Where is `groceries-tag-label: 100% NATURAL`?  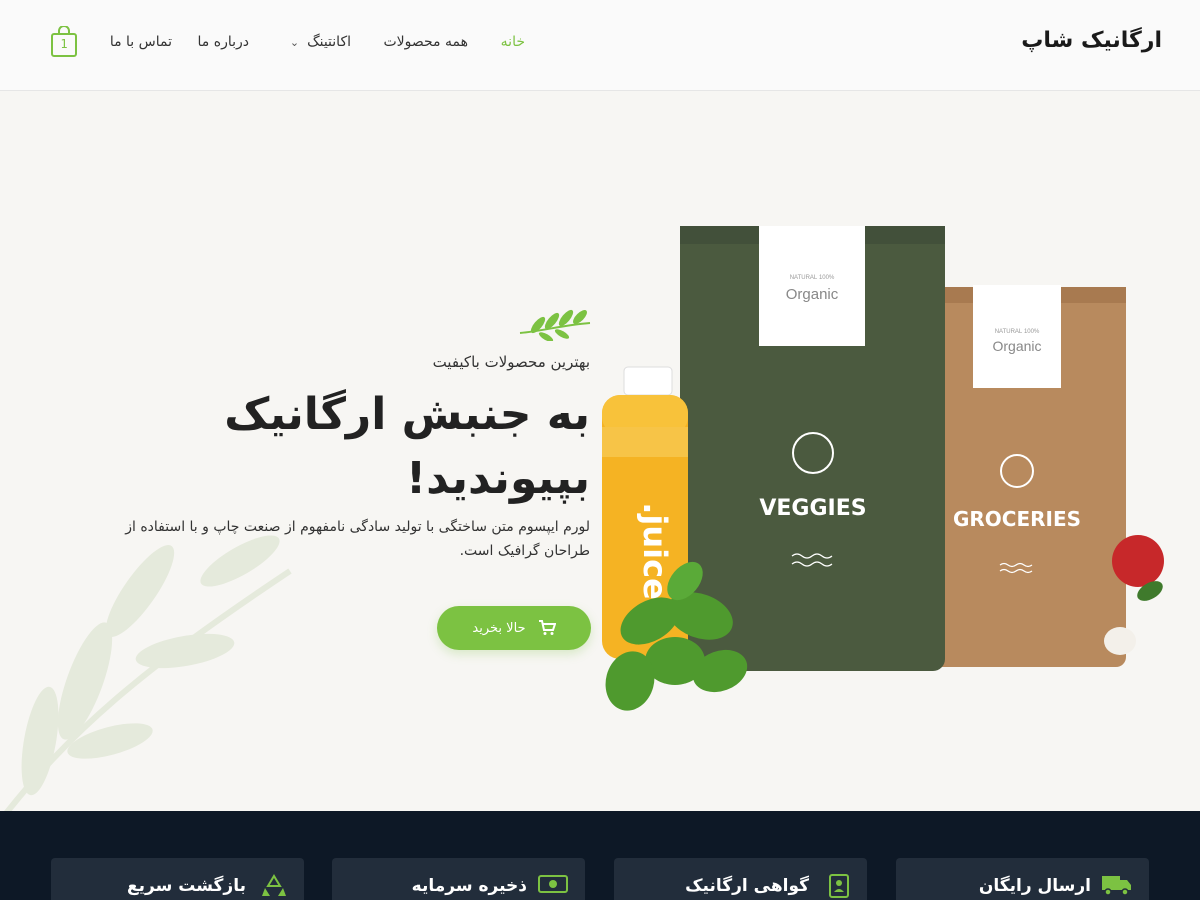
groceries-tag-label: 100% NATURAL is located at coordinates (1017, 332).